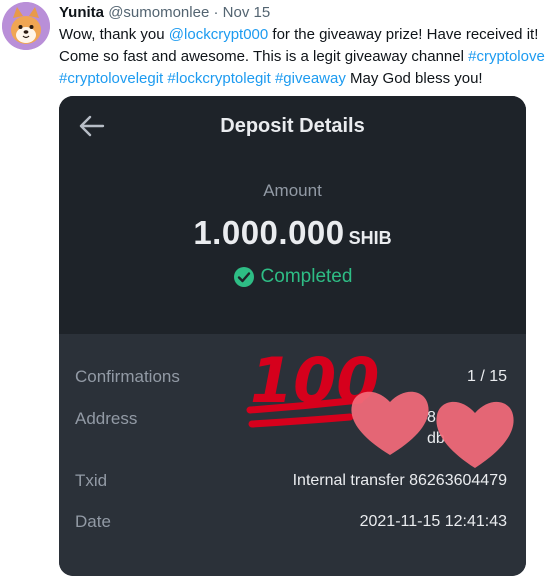  Describe the element at coordinates (436, 438) in the screenshot. I see `address-fragment: db` at that location.